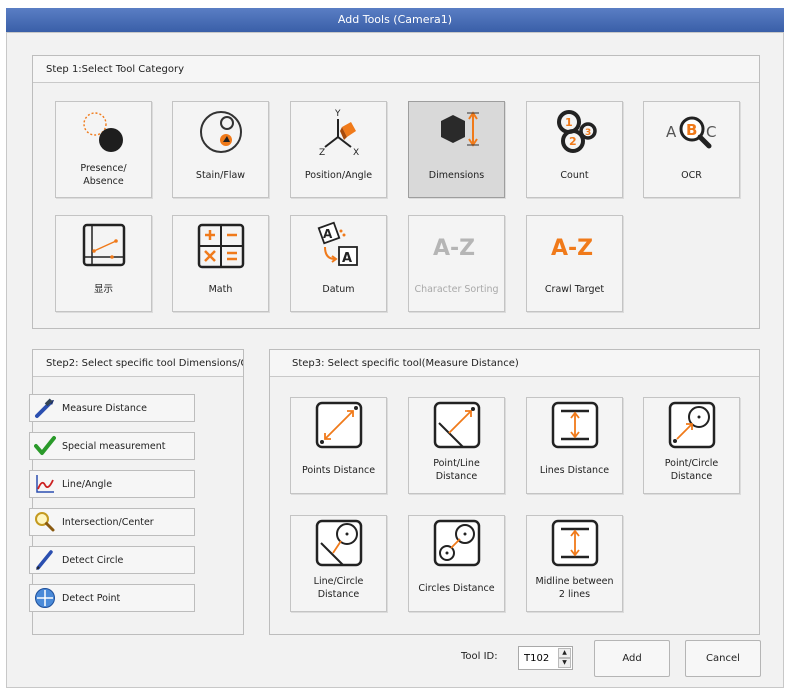 This screenshot has height=692, width=790. What do you see at coordinates (45, 522) in the screenshot?
I see `magnifier-icon` at bounding box center [45, 522].